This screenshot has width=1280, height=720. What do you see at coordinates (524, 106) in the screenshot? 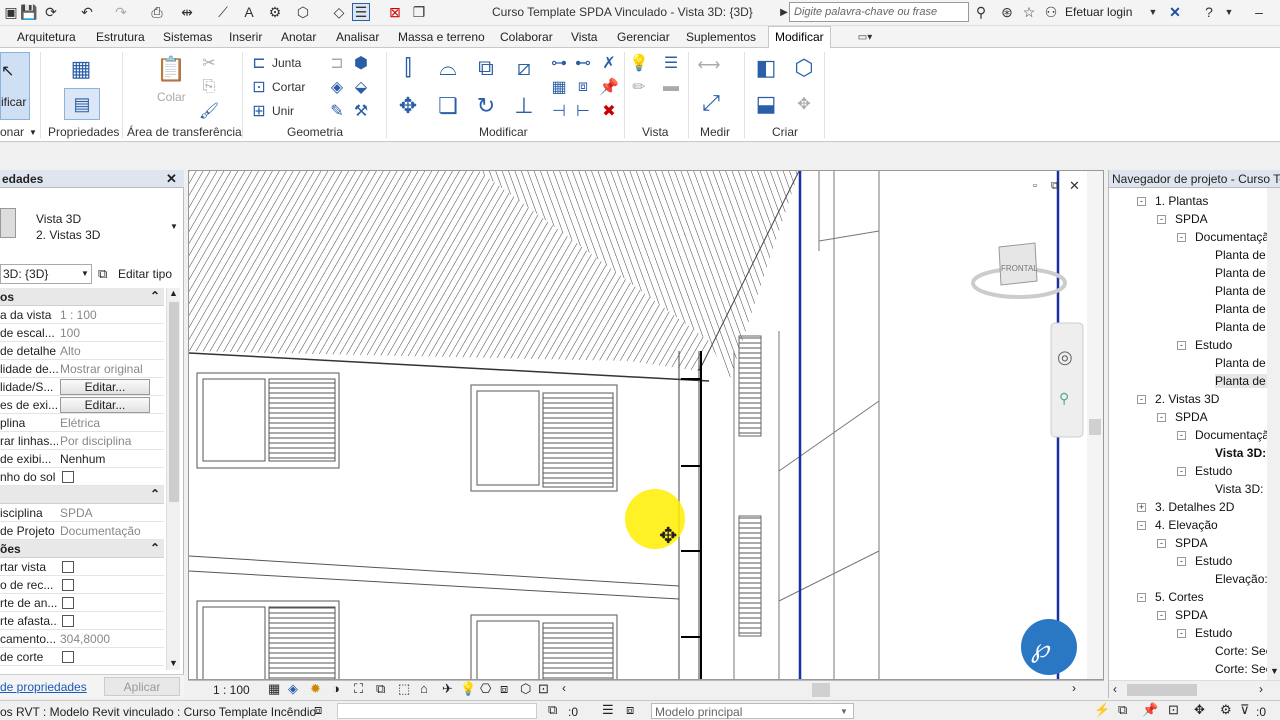
I see `trim-icon: ⊥` at bounding box center [524, 106].